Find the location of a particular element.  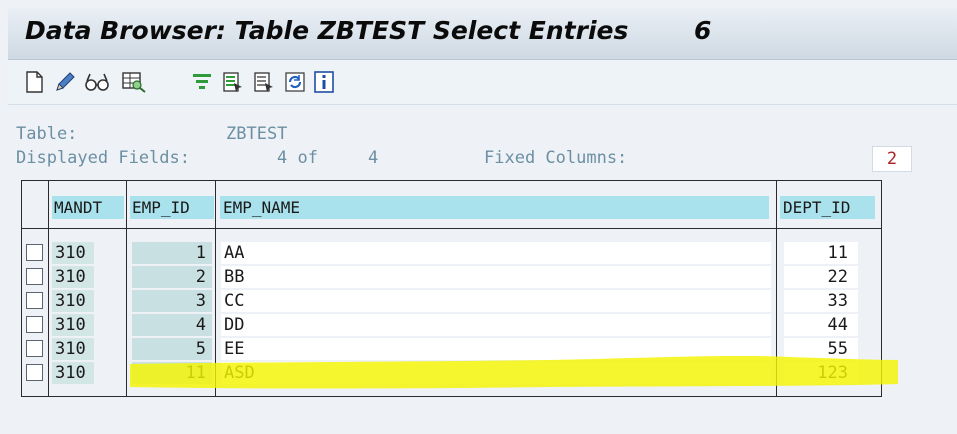

cell-dept-id: 123 is located at coordinates (821, 373).